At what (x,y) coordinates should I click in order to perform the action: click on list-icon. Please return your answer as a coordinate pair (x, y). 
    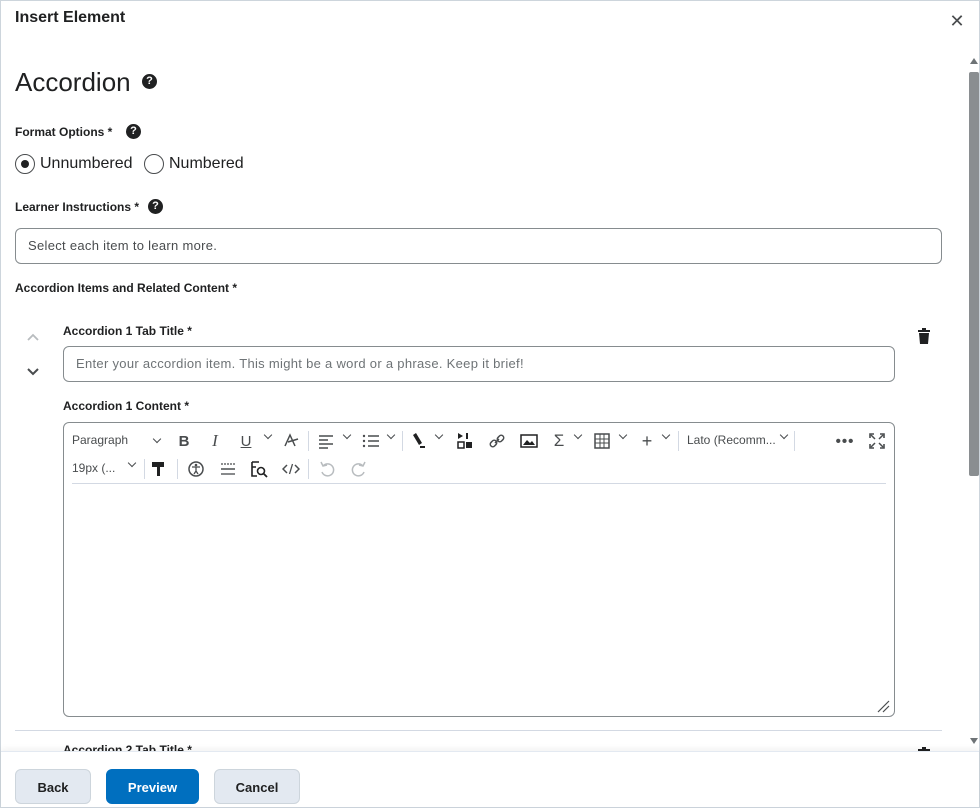
    Looking at the image, I should click on (371, 441).